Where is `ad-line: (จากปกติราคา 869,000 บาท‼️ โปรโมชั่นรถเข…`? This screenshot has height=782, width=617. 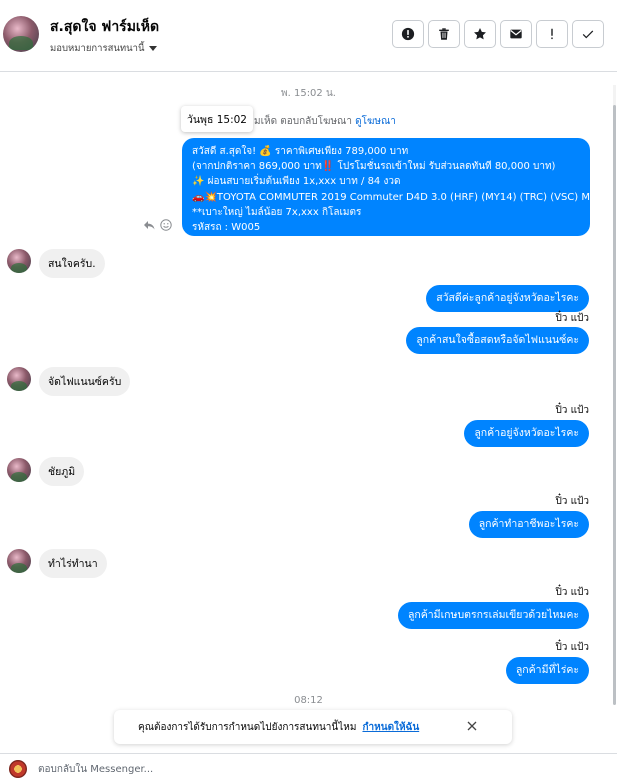
ad-line: (จากปกติราคา 869,000 บาท‼️ โปรโมชั่นรถเข… is located at coordinates (374, 167).